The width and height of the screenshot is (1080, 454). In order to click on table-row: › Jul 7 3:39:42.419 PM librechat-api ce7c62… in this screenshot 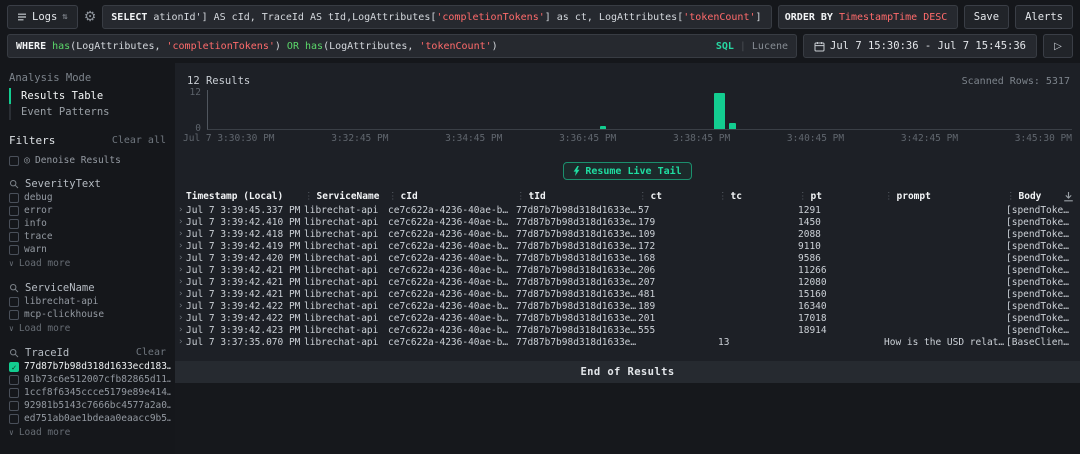, I will do `click(627, 246)`.